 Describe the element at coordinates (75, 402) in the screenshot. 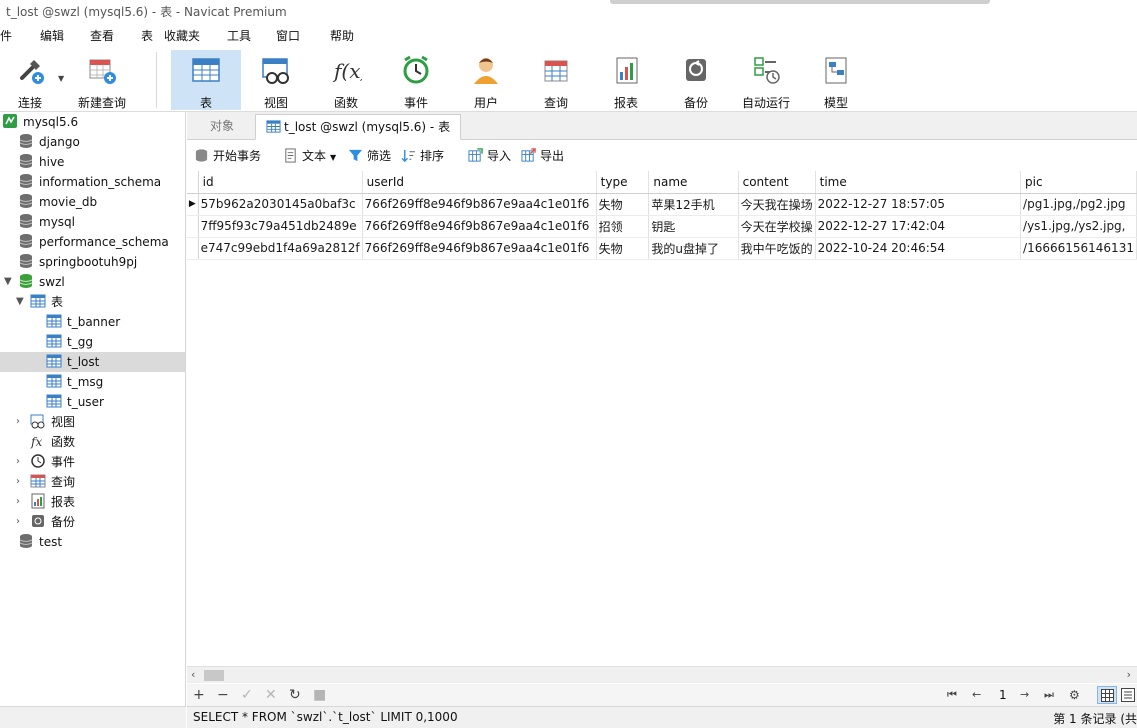

I see `tree-table-t-user: t_user` at that location.